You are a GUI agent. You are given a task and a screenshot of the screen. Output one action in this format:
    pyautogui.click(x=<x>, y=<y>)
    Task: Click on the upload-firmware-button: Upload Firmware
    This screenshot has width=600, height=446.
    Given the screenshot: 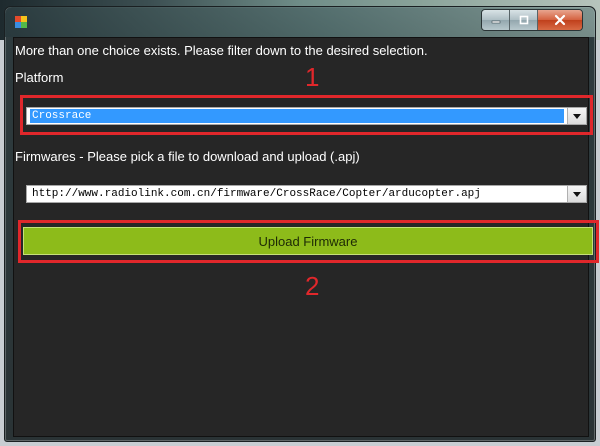 What is the action you would take?
    pyautogui.click(x=308, y=241)
    